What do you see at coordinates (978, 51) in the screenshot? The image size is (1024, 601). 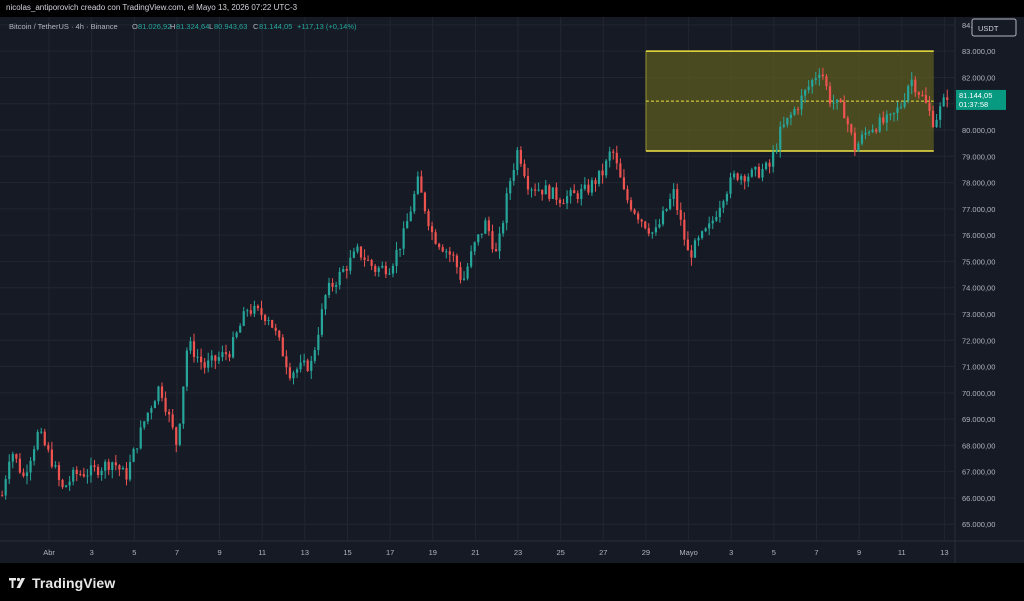 I see `price-tick-label: 83.000,00` at bounding box center [978, 51].